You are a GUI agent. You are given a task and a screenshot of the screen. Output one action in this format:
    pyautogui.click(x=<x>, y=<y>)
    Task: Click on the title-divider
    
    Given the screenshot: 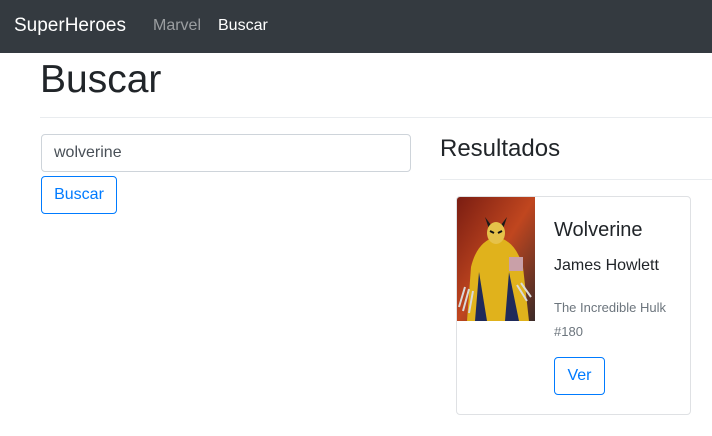 What is the action you would take?
    pyautogui.click(x=376, y=117)
    